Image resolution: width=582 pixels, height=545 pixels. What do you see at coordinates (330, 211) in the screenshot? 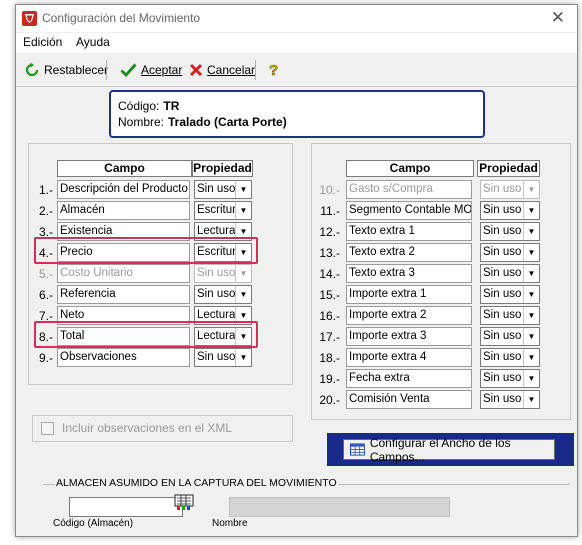
I see `row-number: 11.-` at bounding box center [330, 211].